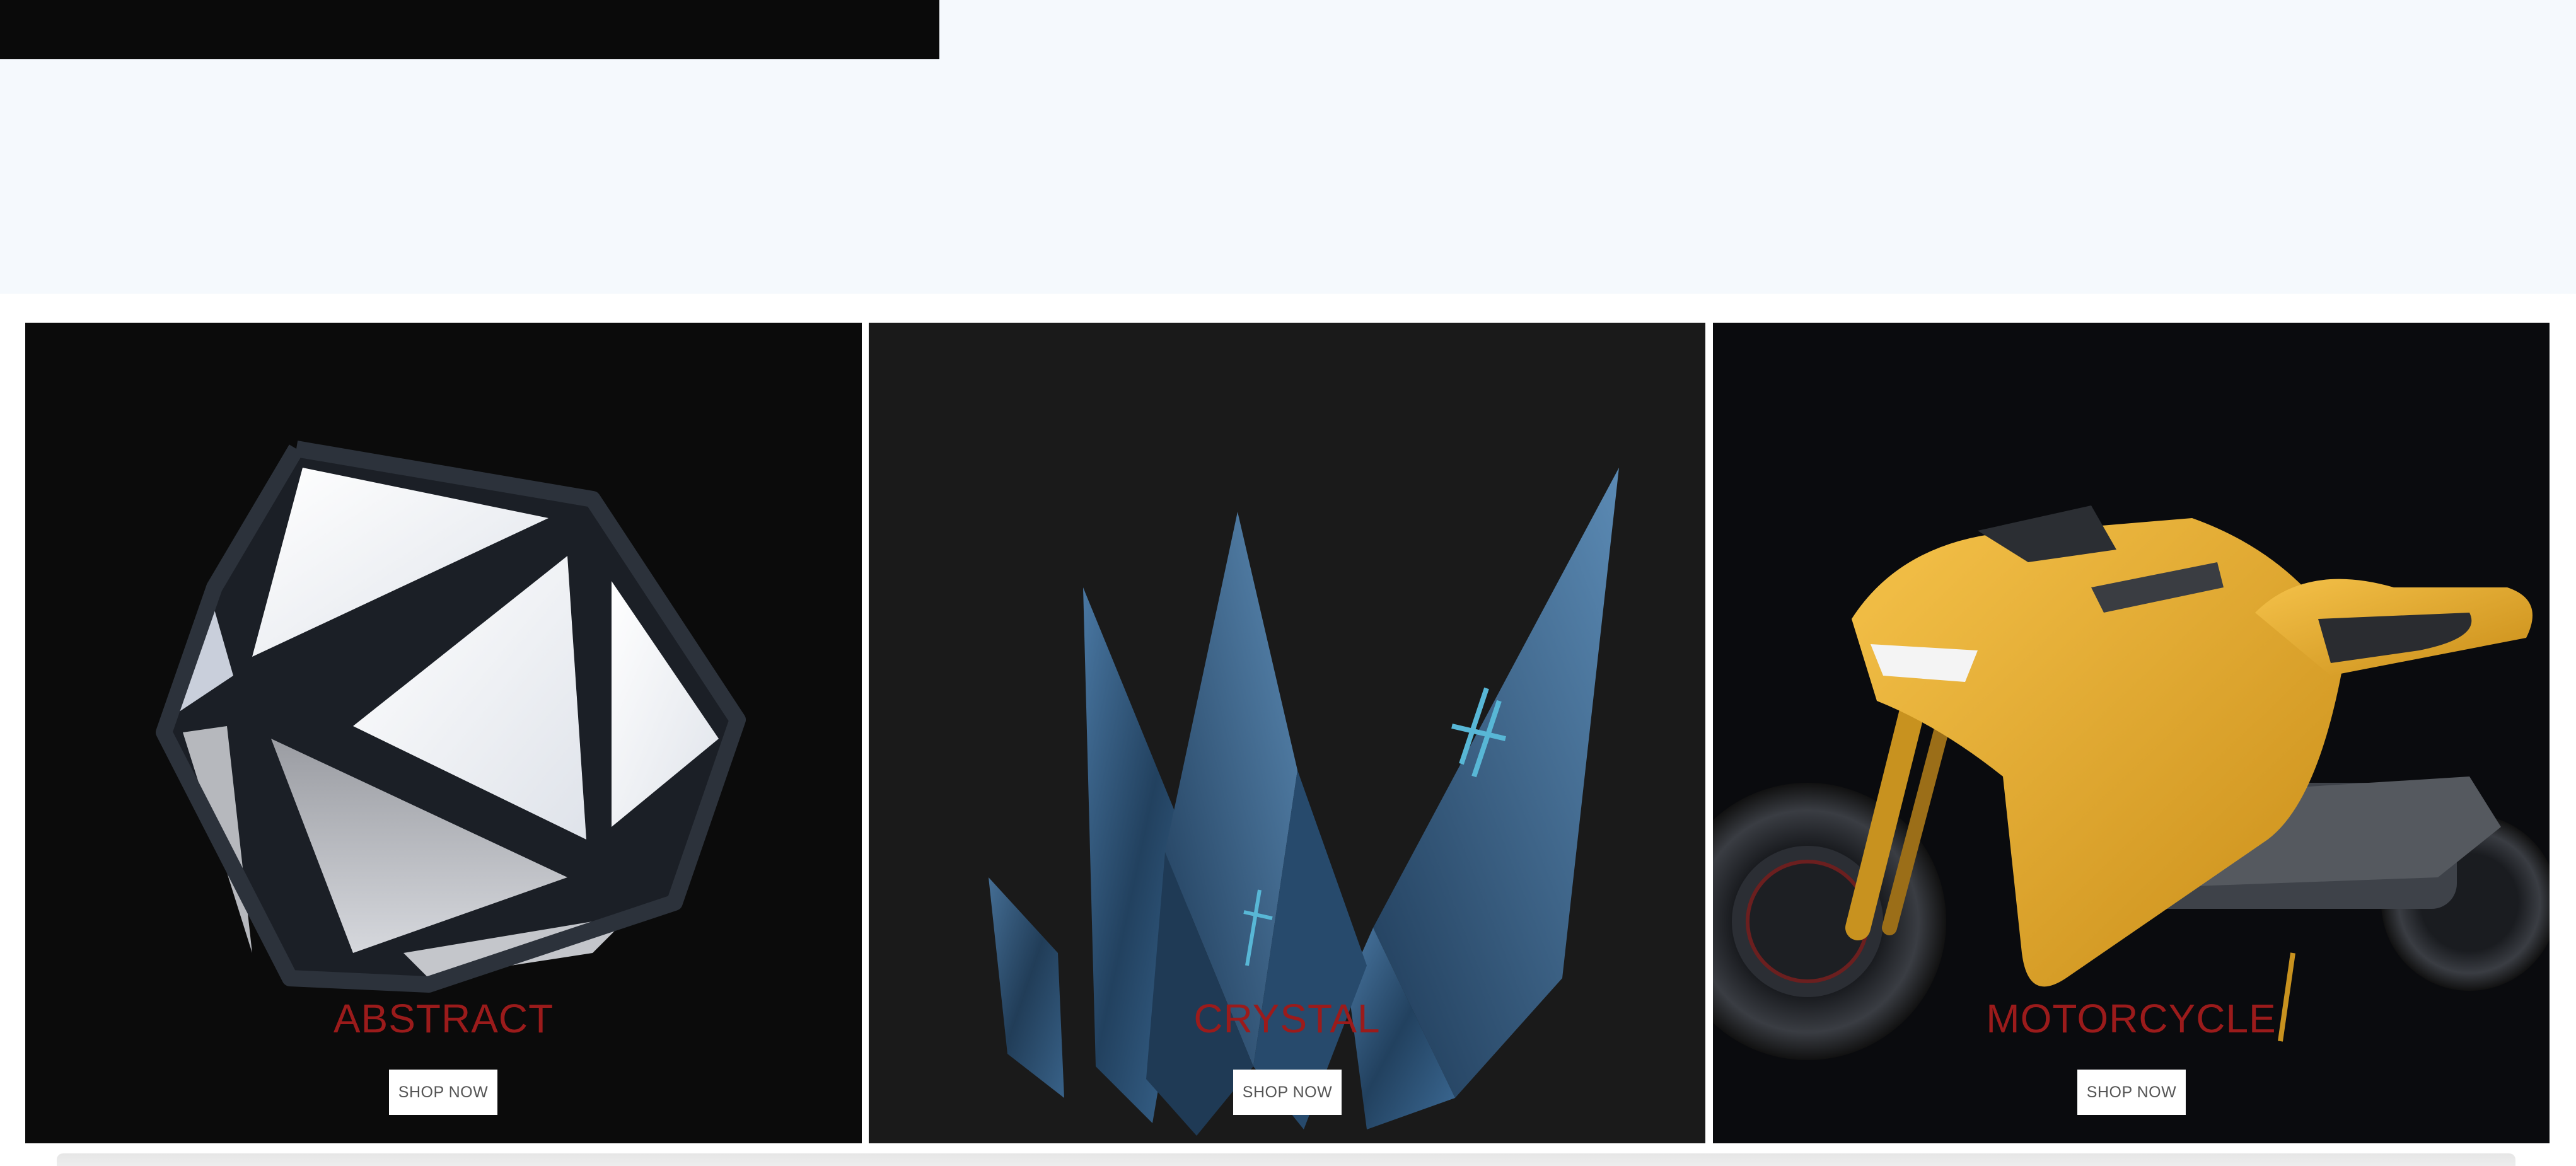  I want to click on card-title-motorcycle: MOTORCYCLE, so click(2131, 1018).